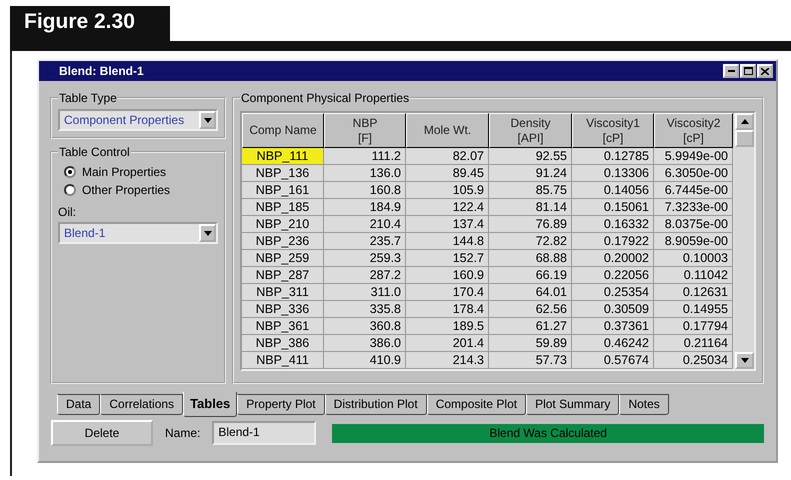  I want to click on table-cell: 0.46242, so click(613, 343).